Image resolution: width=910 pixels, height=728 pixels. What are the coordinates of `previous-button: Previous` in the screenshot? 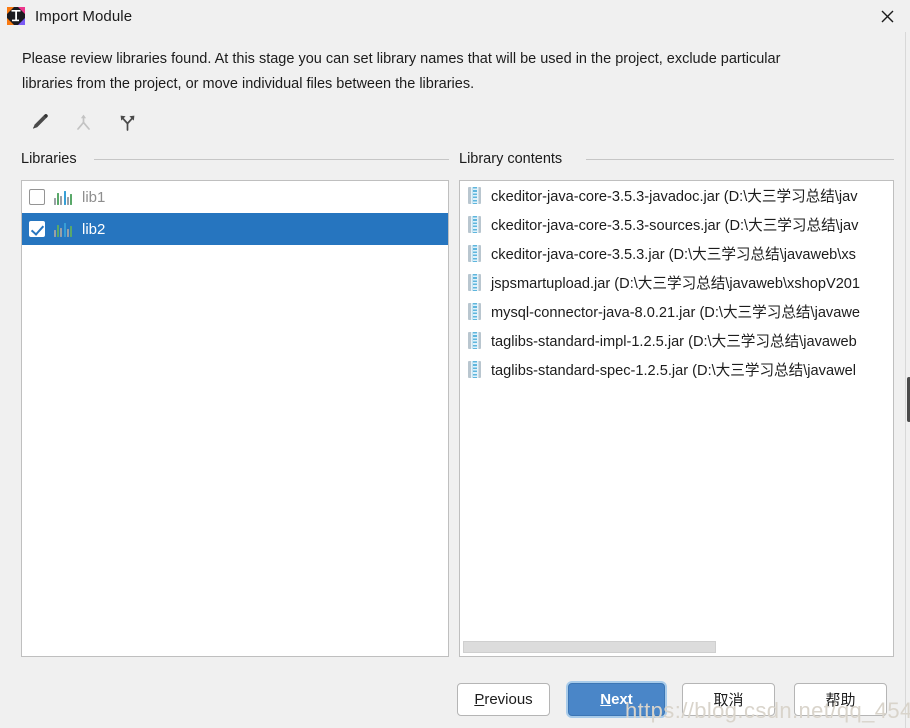 It's located at (503, 699).